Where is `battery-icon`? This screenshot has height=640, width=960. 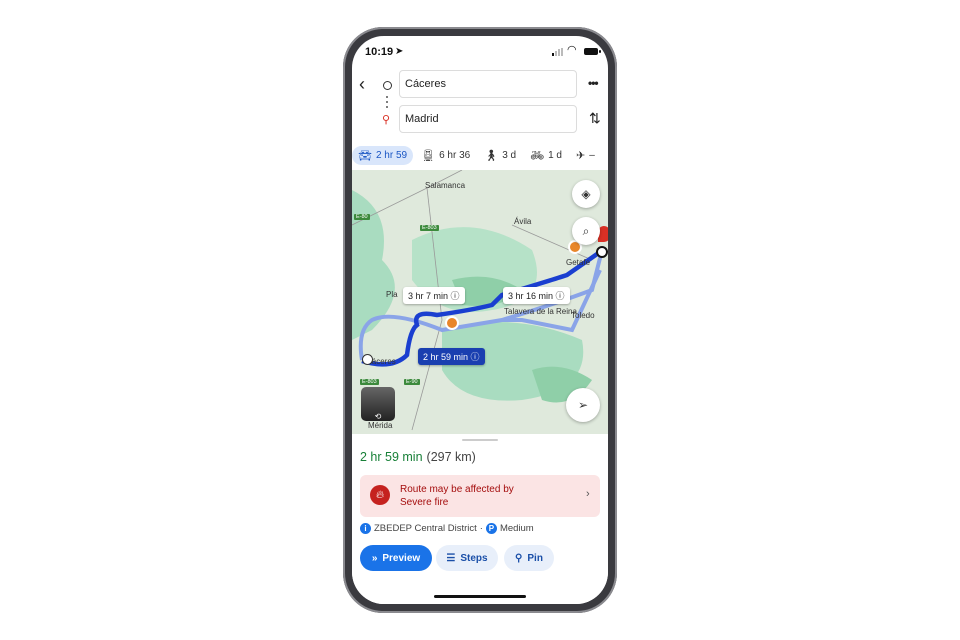 battery-icon is located at coordinates (592, 51).